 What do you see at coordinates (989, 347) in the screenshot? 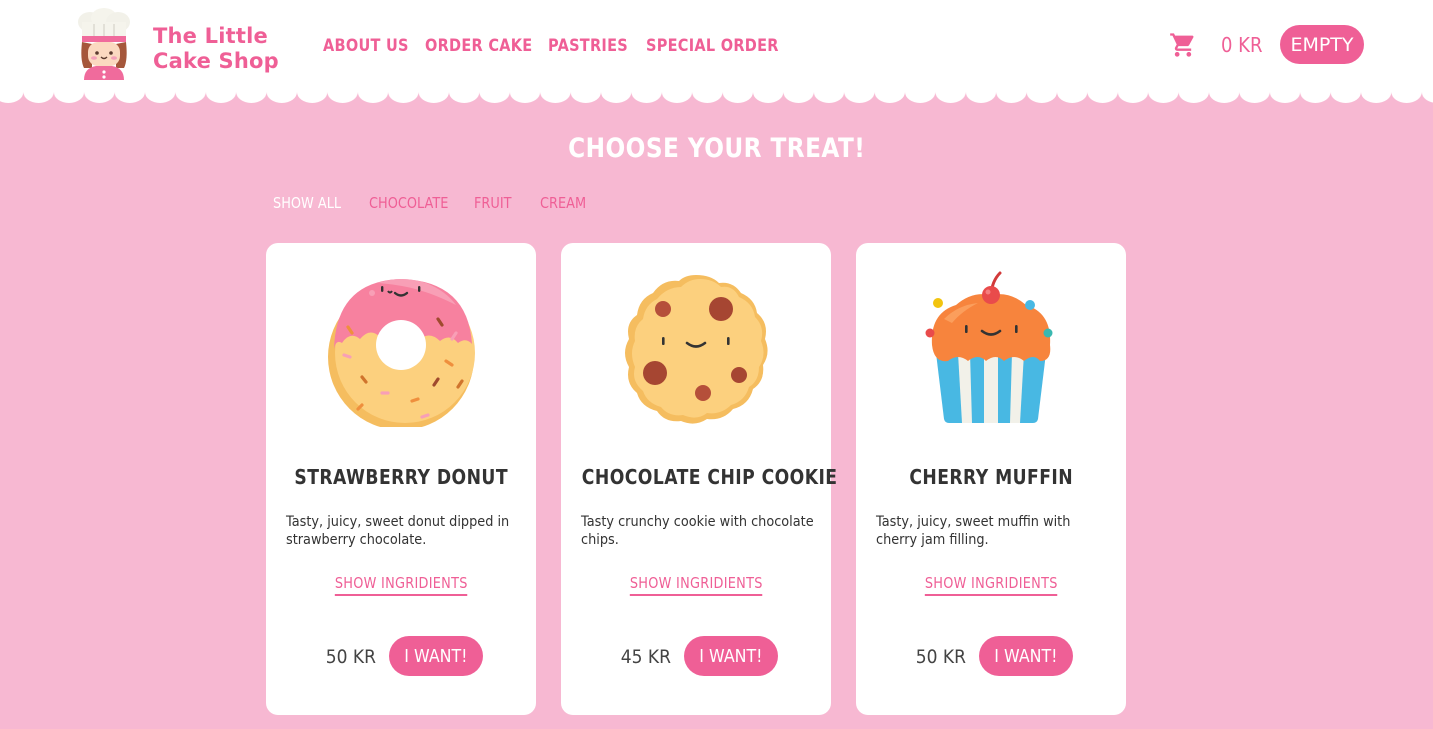
I see `muffin-icon` at bounding box center [989, 347].